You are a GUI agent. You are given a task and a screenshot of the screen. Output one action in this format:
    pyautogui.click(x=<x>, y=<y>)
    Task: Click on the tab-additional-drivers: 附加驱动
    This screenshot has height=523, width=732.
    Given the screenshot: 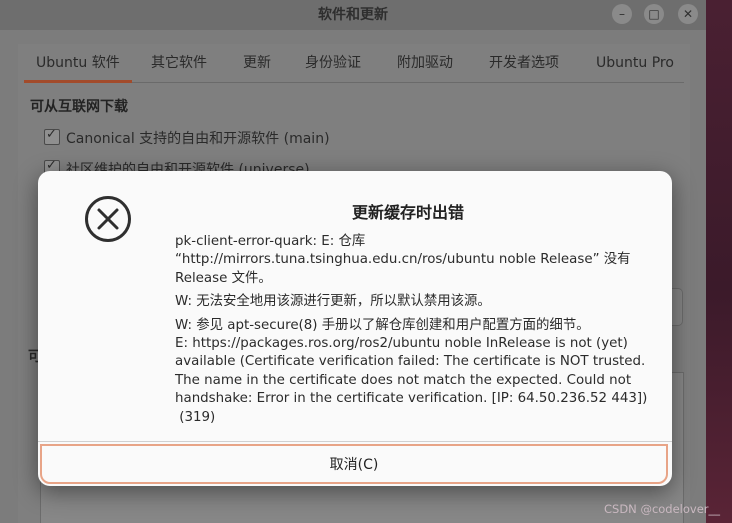 What is the action you would take?
    pyautogui.click(x=425, y=64)
    